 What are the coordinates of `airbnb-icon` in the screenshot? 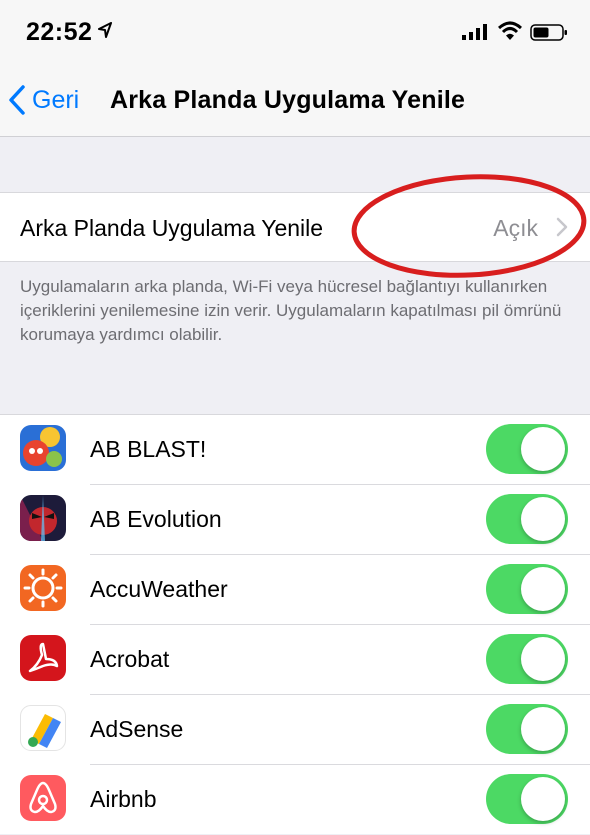 It's located at (43, 798).